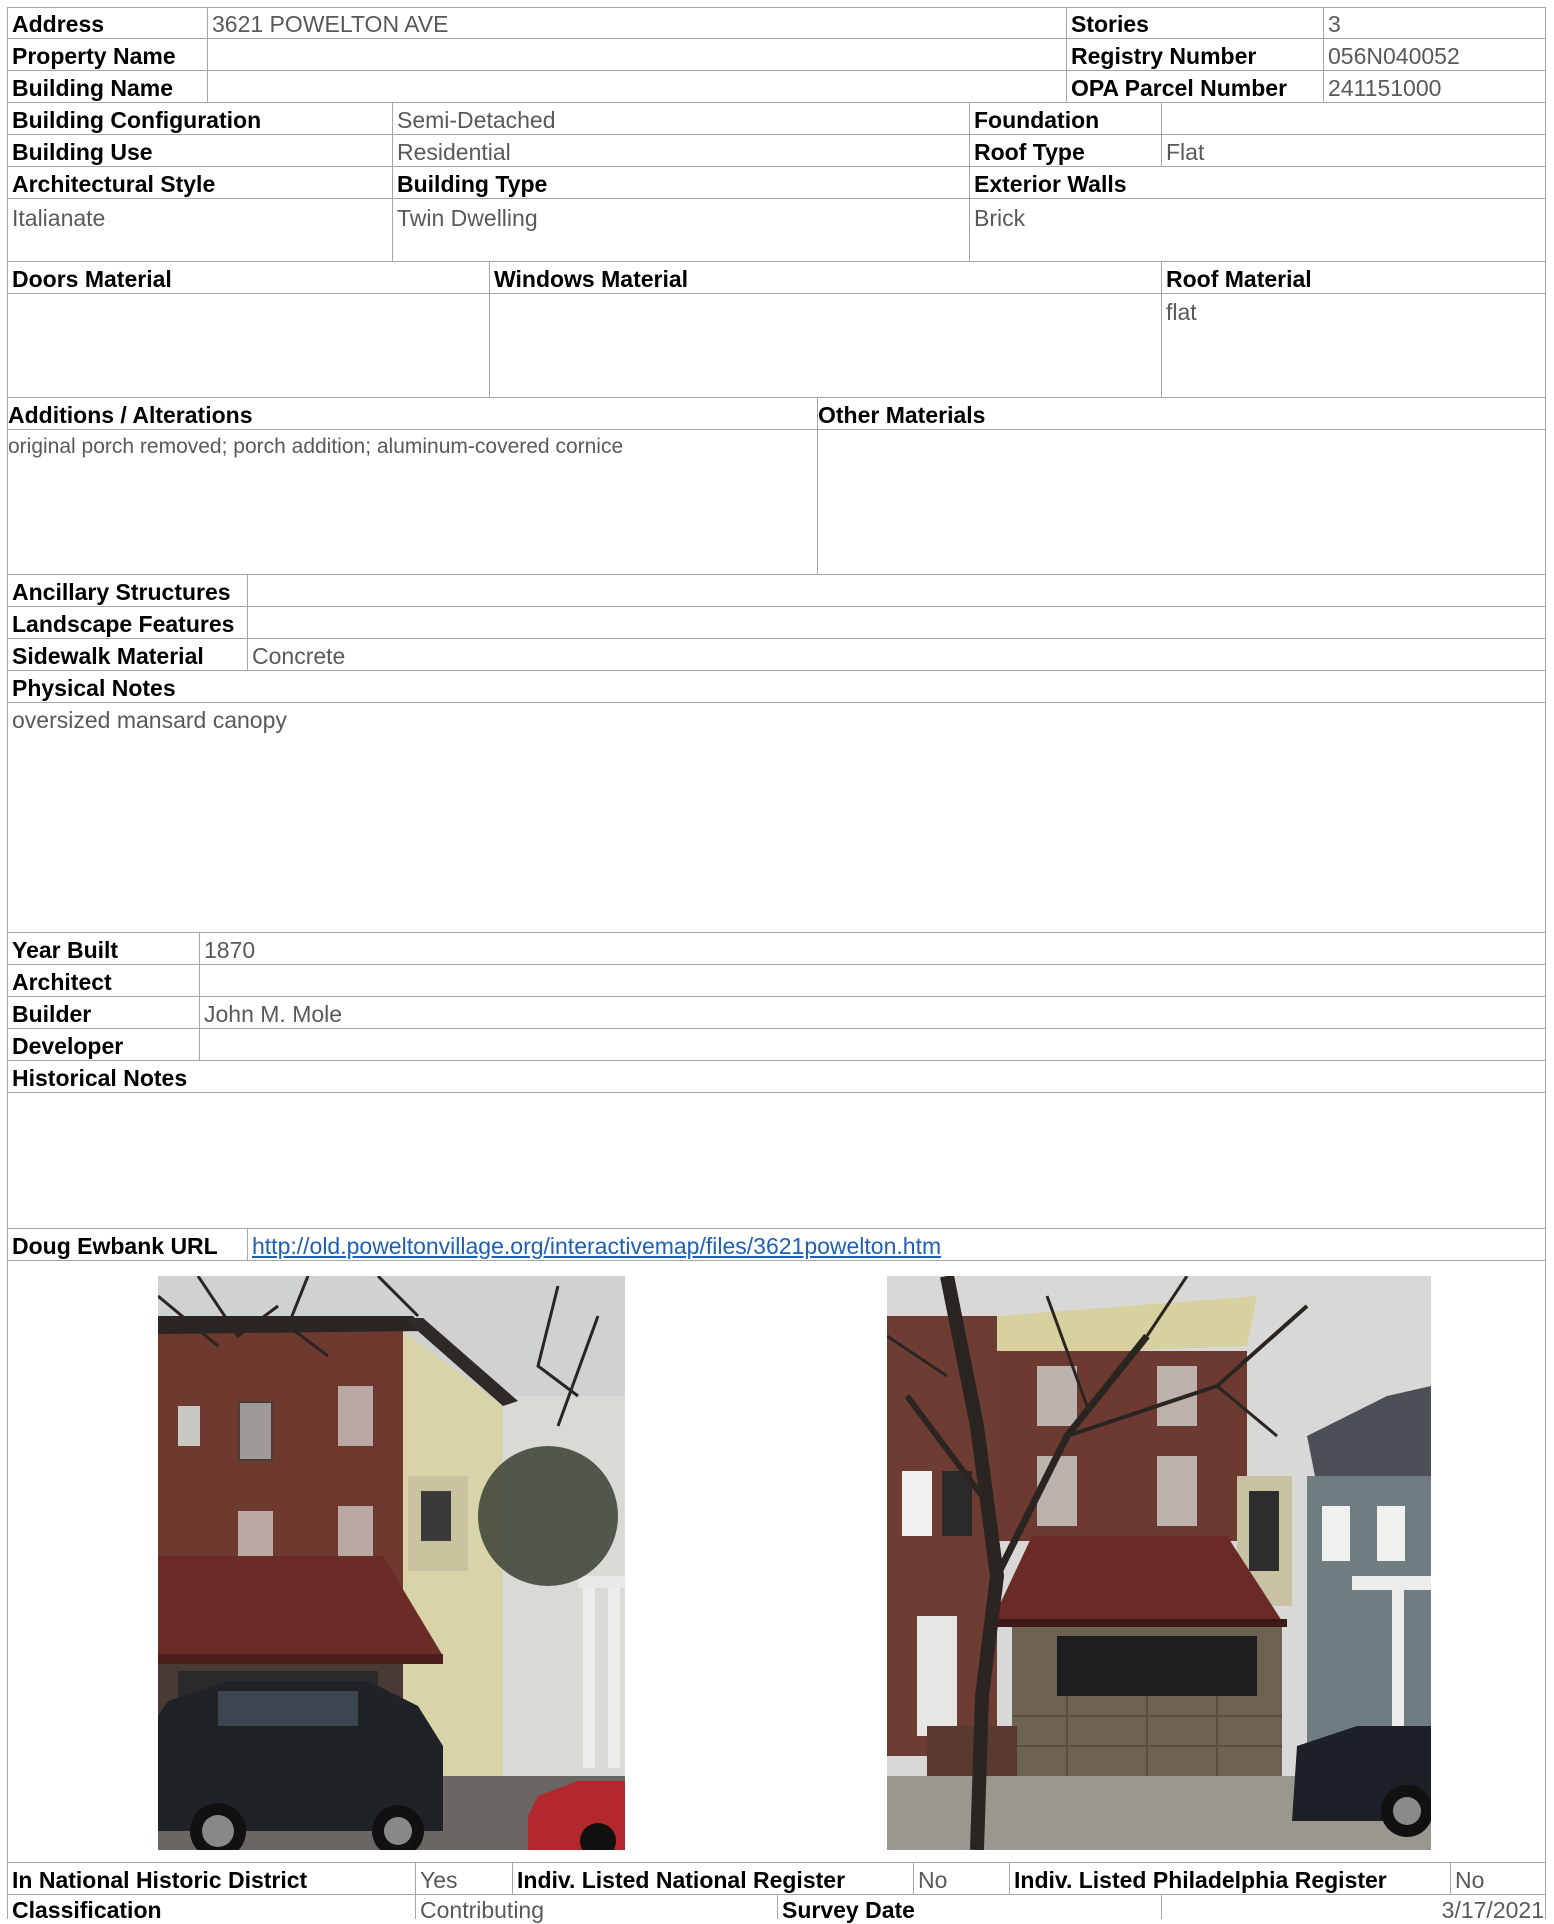 This screenshot has width=1554, height=1924. Describe the element at coordinates (472, 184) in the screenshot. I see `building-type-label: Building Type` at that location.